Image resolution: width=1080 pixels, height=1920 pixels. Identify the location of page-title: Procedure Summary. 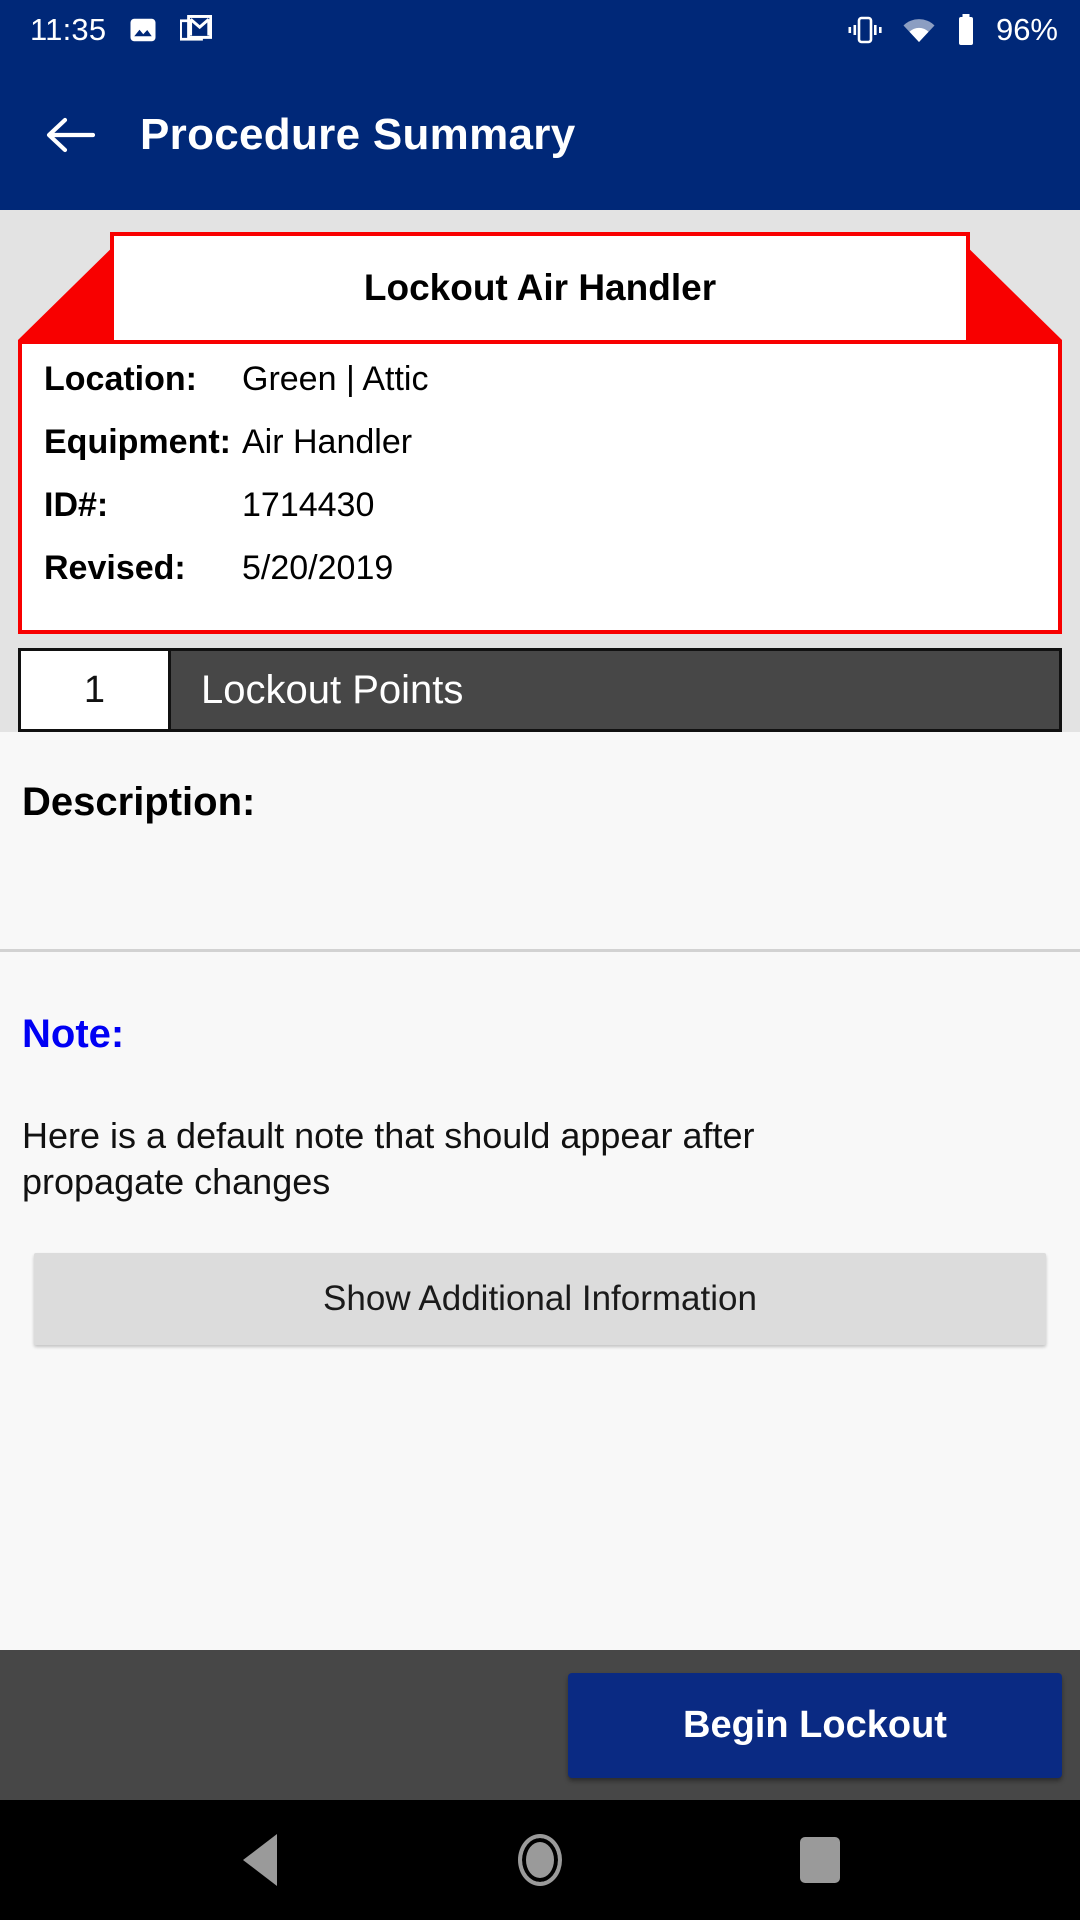
(358, 134).